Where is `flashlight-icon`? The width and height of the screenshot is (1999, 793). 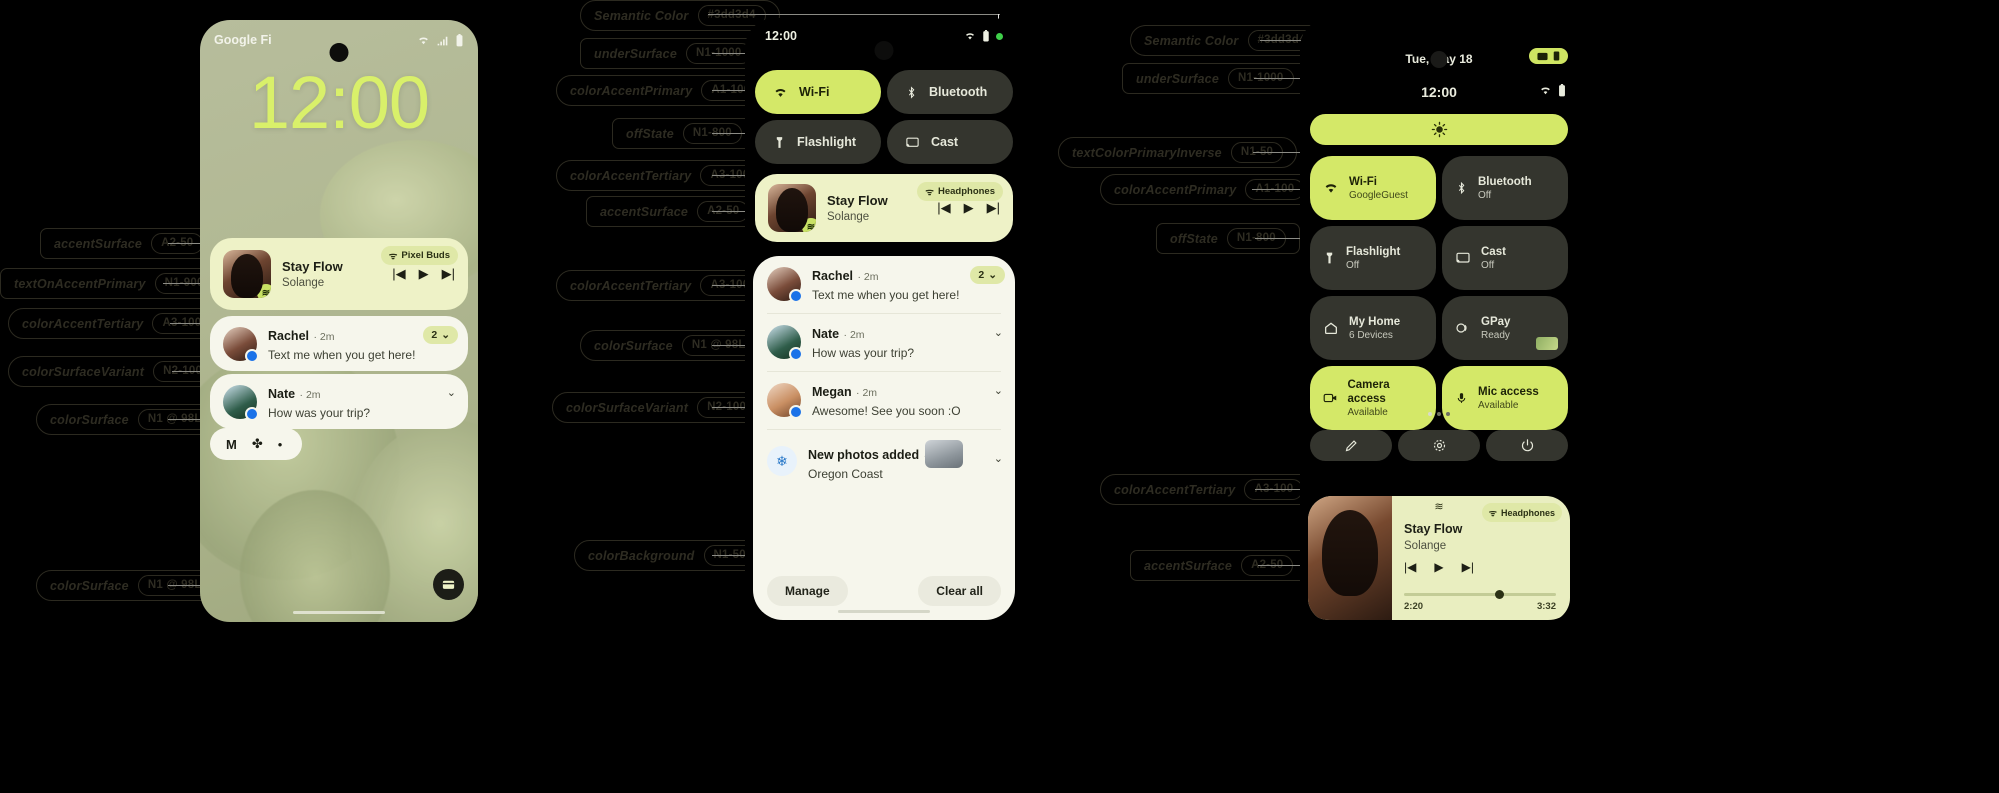 flashlight-icon is located at coordinates (1329, 258).